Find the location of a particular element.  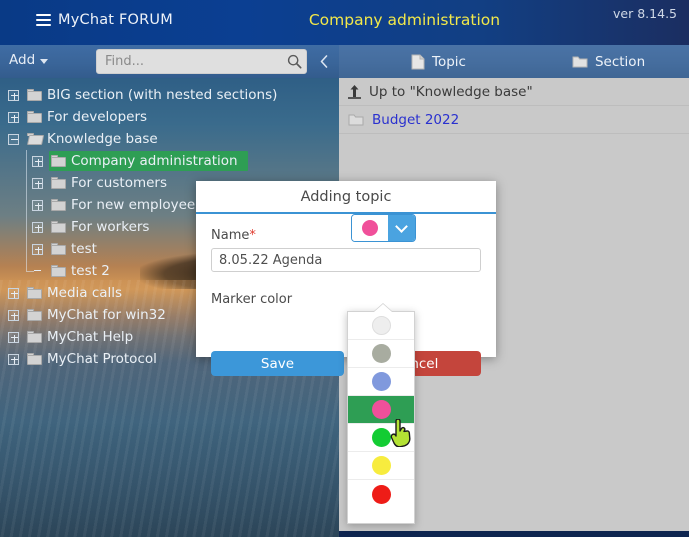

tree-item-content: test 2 is located at coordinates (84, 271).